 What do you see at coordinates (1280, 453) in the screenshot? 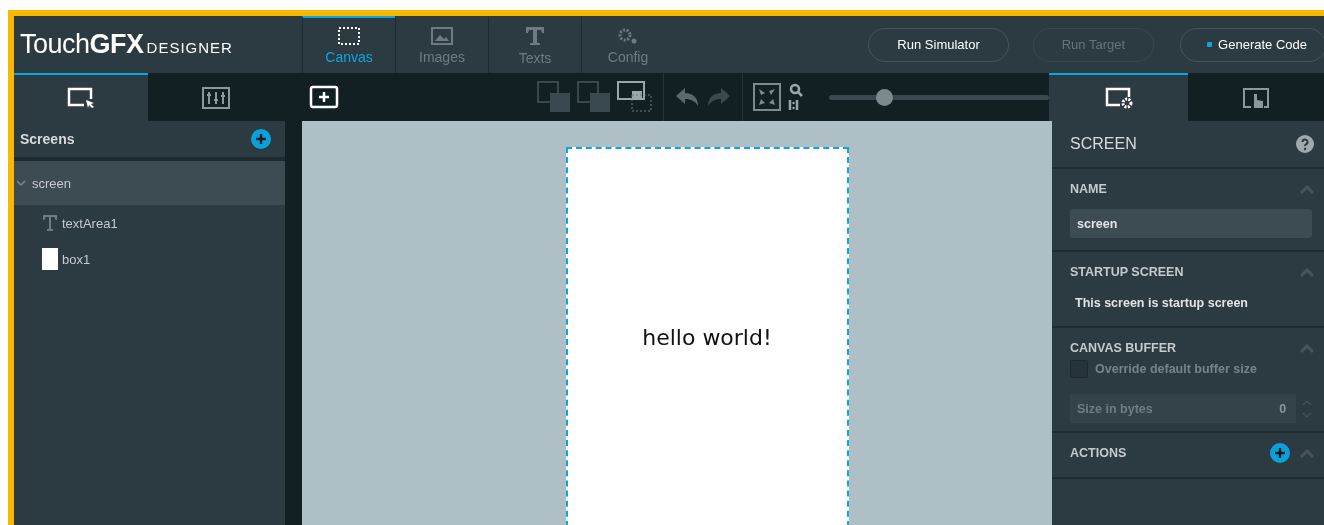
I see `add-action-icon` at bounding box center [1280, 453].